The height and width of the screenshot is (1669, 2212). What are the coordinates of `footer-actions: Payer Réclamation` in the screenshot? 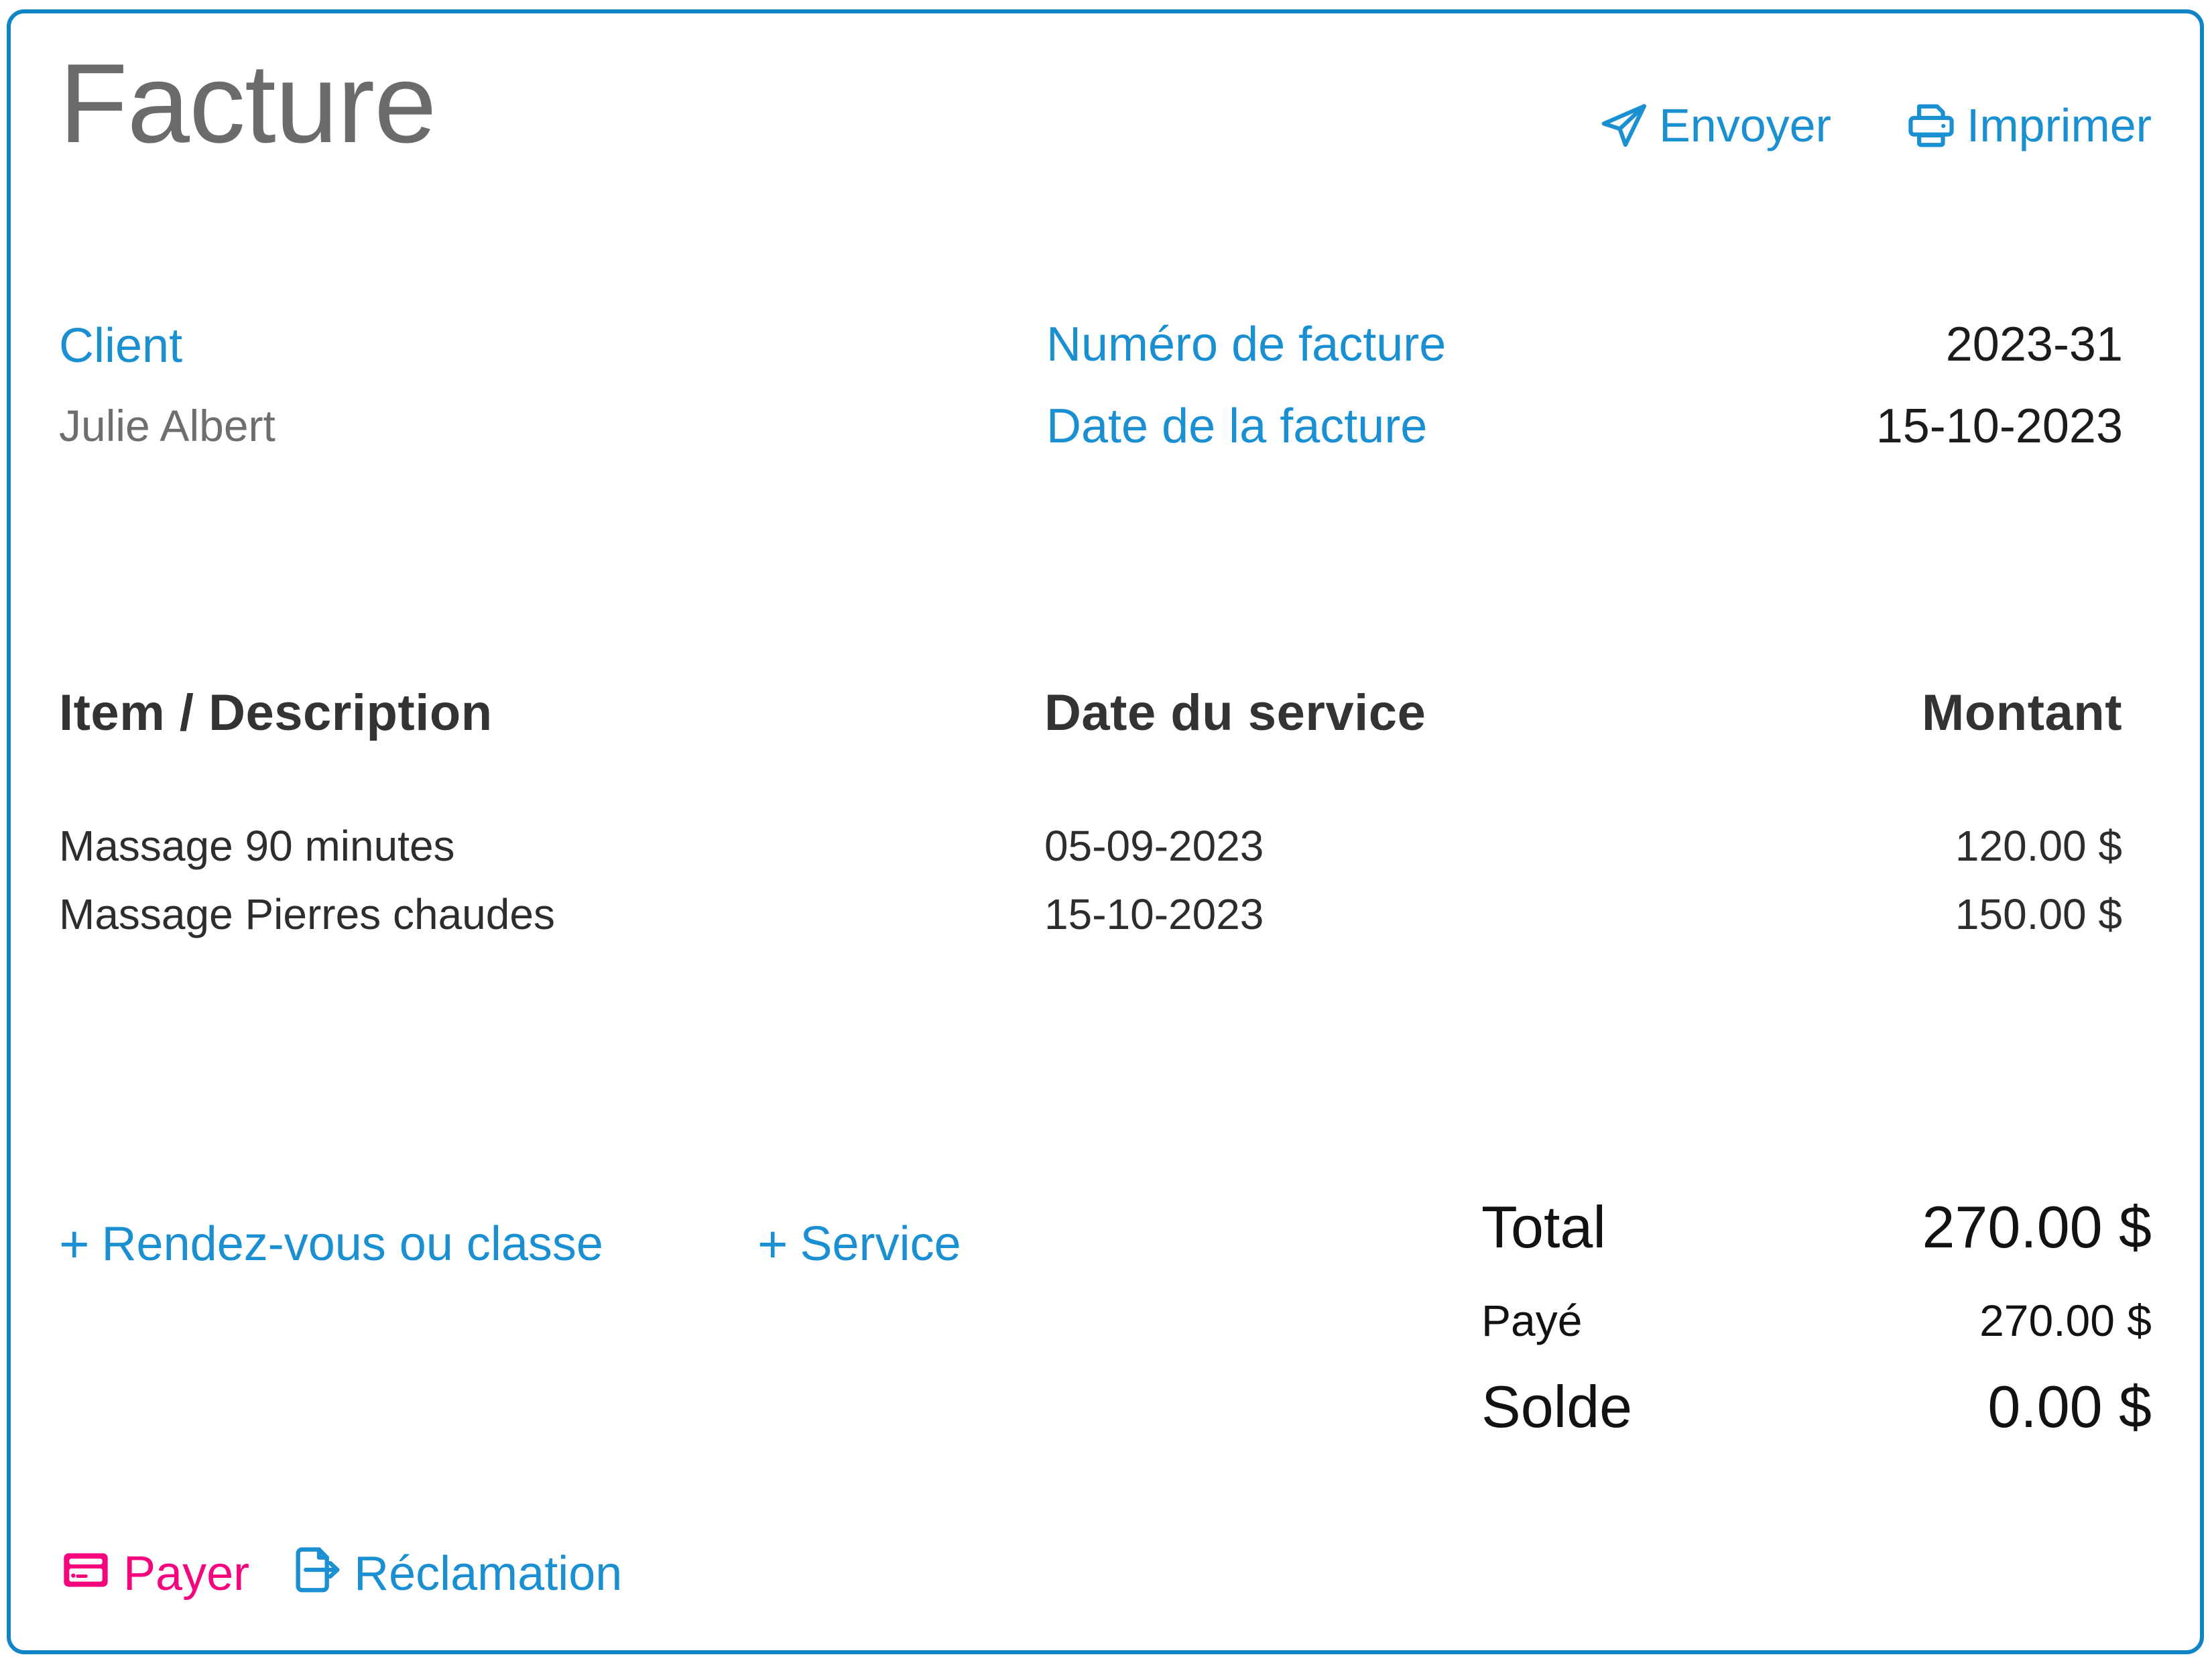 It's located at (340, 1574).